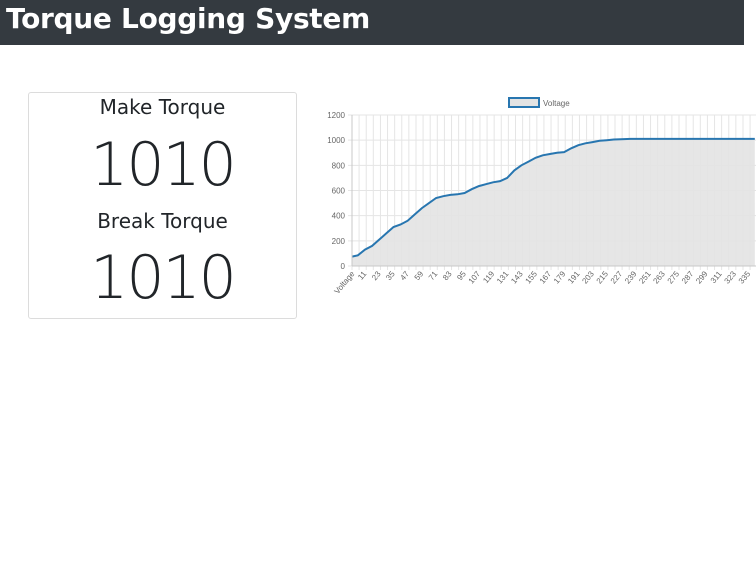 The width and height of the screenshot is (756, 568). I want to click on break-torque-value: 1010, so click(163, 278).